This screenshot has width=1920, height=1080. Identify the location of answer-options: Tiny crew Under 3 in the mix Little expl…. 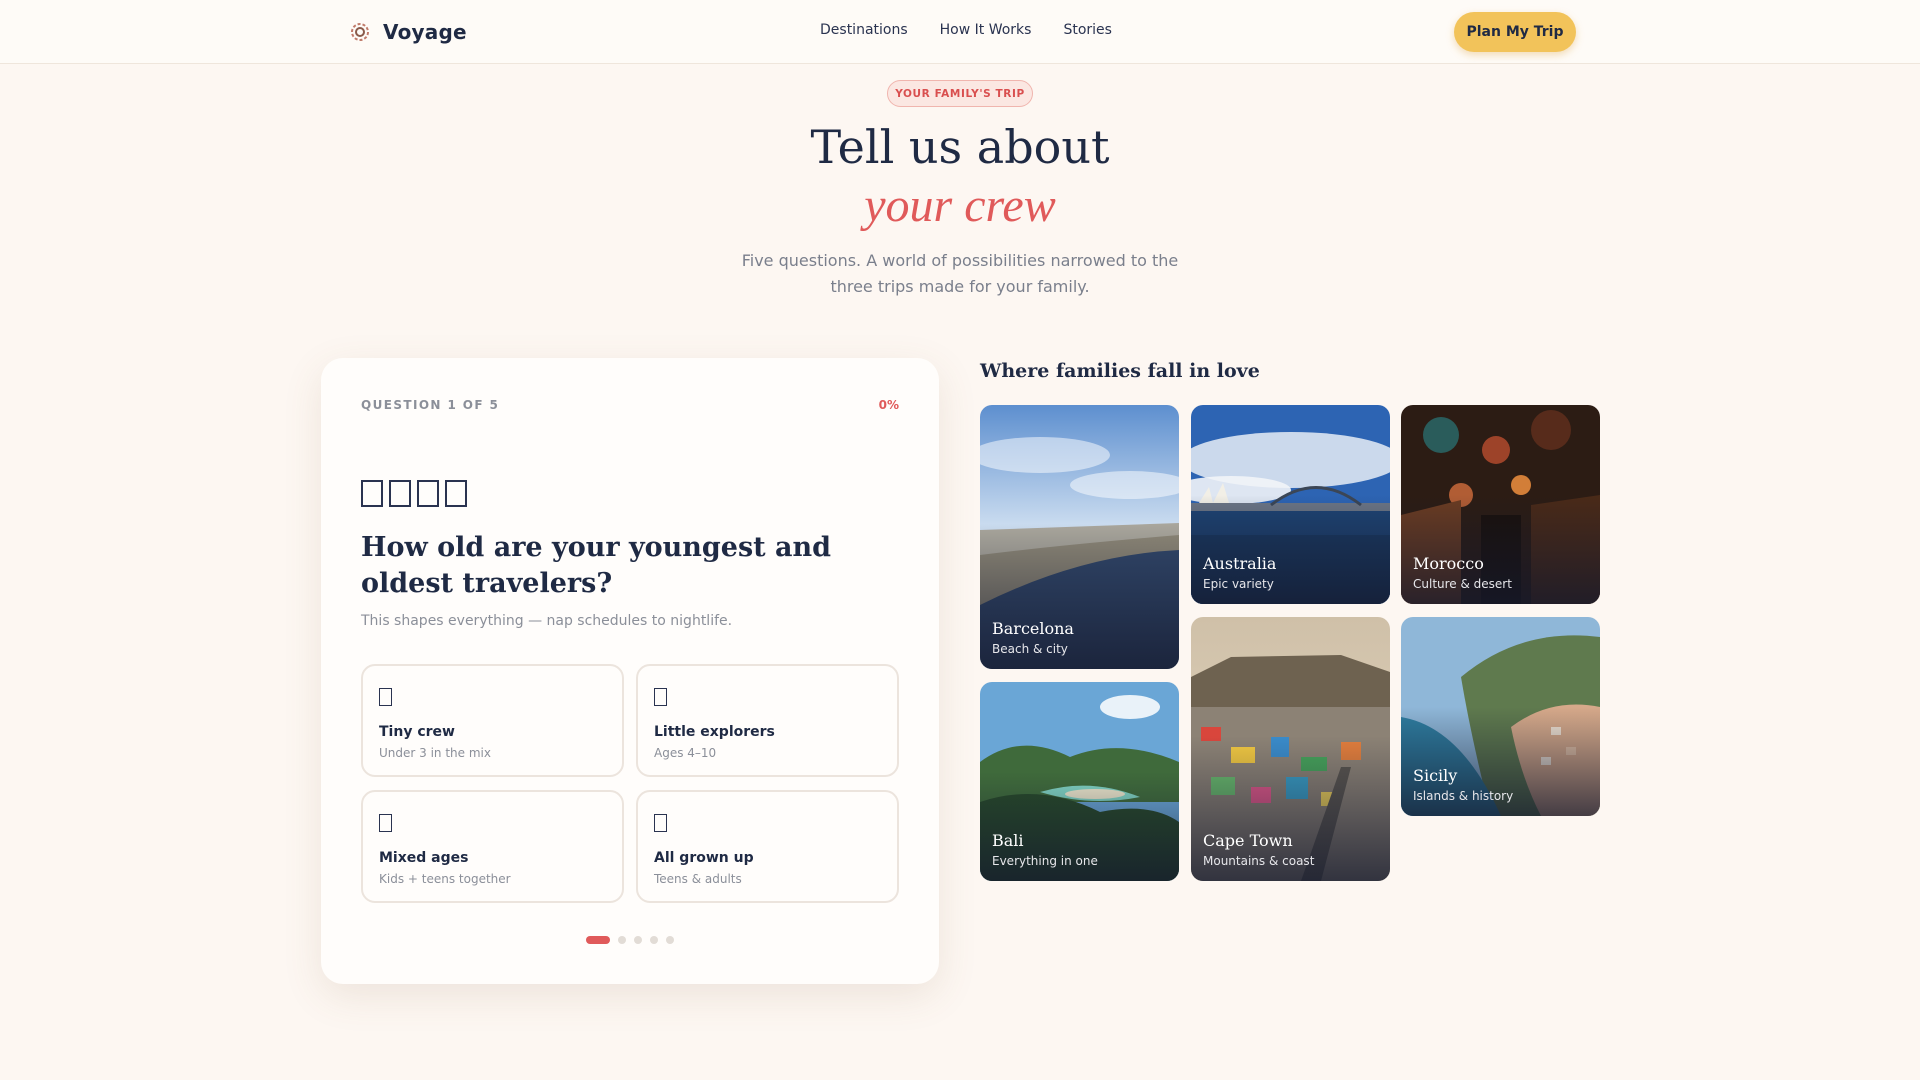
(630, 783).